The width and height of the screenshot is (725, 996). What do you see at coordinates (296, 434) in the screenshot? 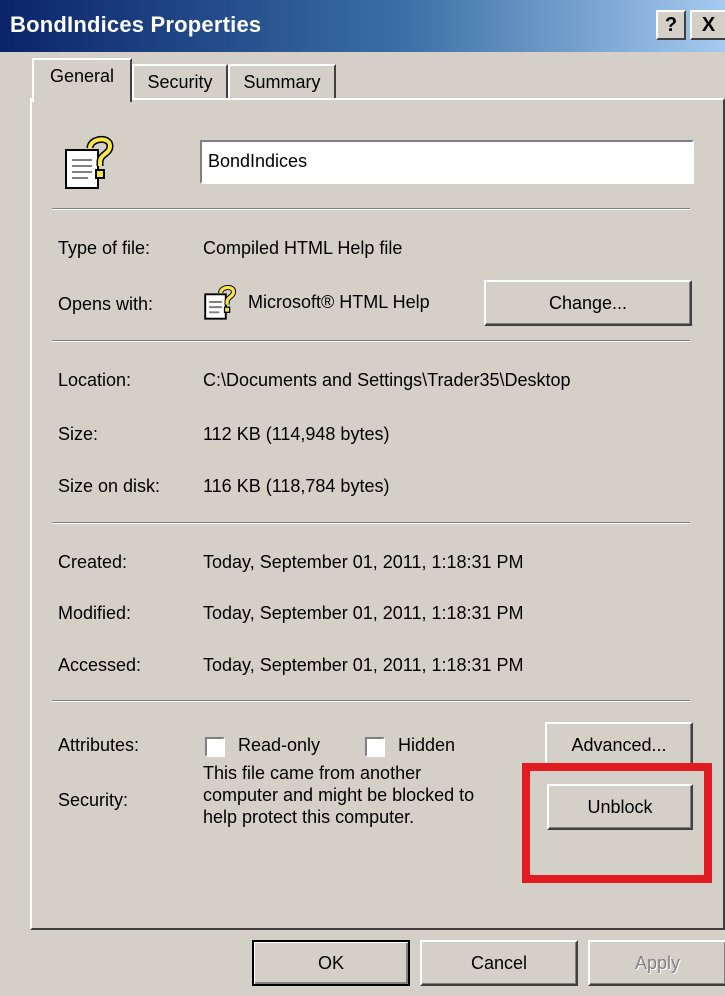
I see `size-value: 112 KB (114,948 bytes)` at bounding box center [296, 434].